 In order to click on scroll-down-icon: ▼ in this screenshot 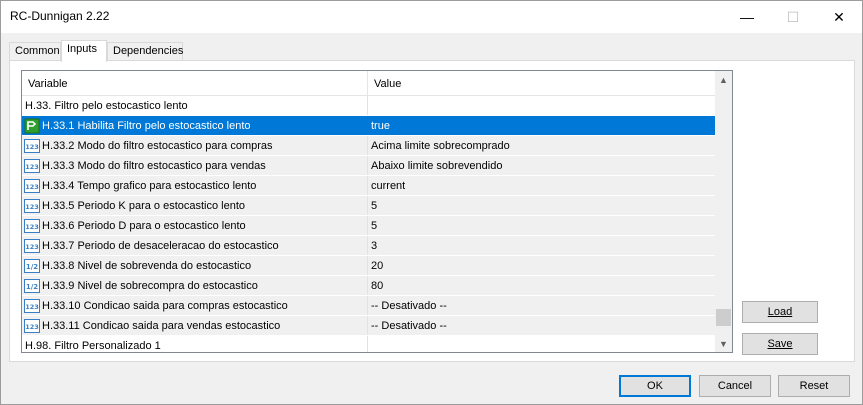, I will do `click(723, 343)`.